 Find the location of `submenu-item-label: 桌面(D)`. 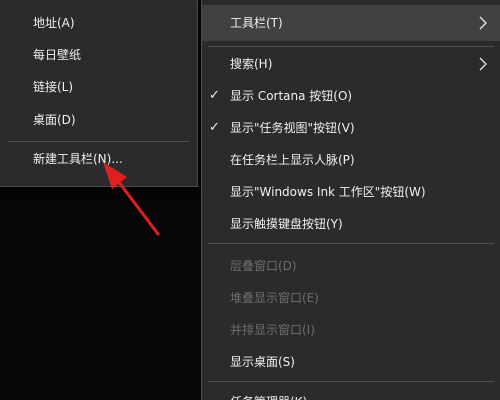

submenu-item-label: 桌面(D) is located at coordinates (54, 120).